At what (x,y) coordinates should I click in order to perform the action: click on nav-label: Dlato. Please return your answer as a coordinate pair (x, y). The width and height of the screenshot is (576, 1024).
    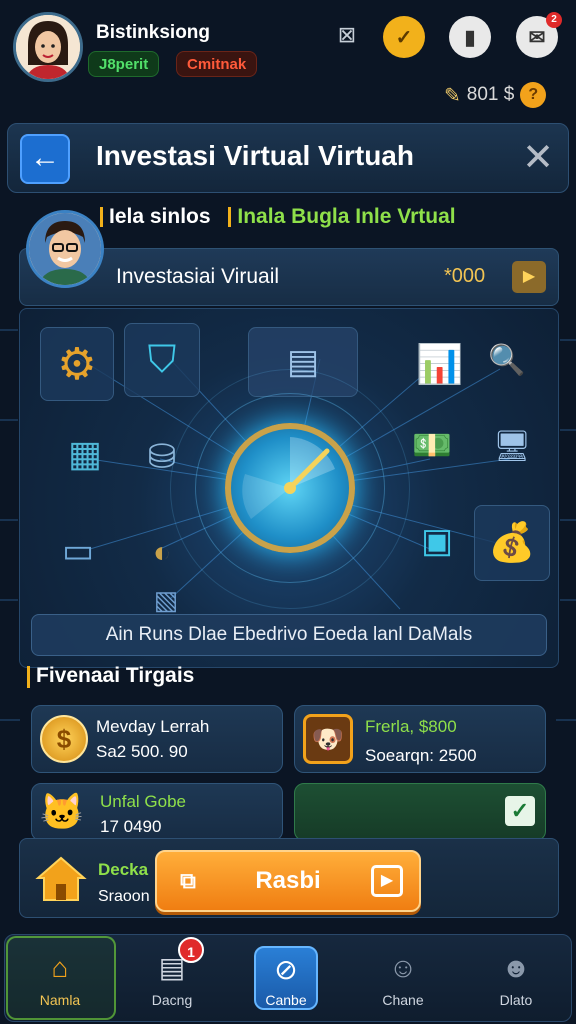
    Looking at the image, I should click on (516, 1000).